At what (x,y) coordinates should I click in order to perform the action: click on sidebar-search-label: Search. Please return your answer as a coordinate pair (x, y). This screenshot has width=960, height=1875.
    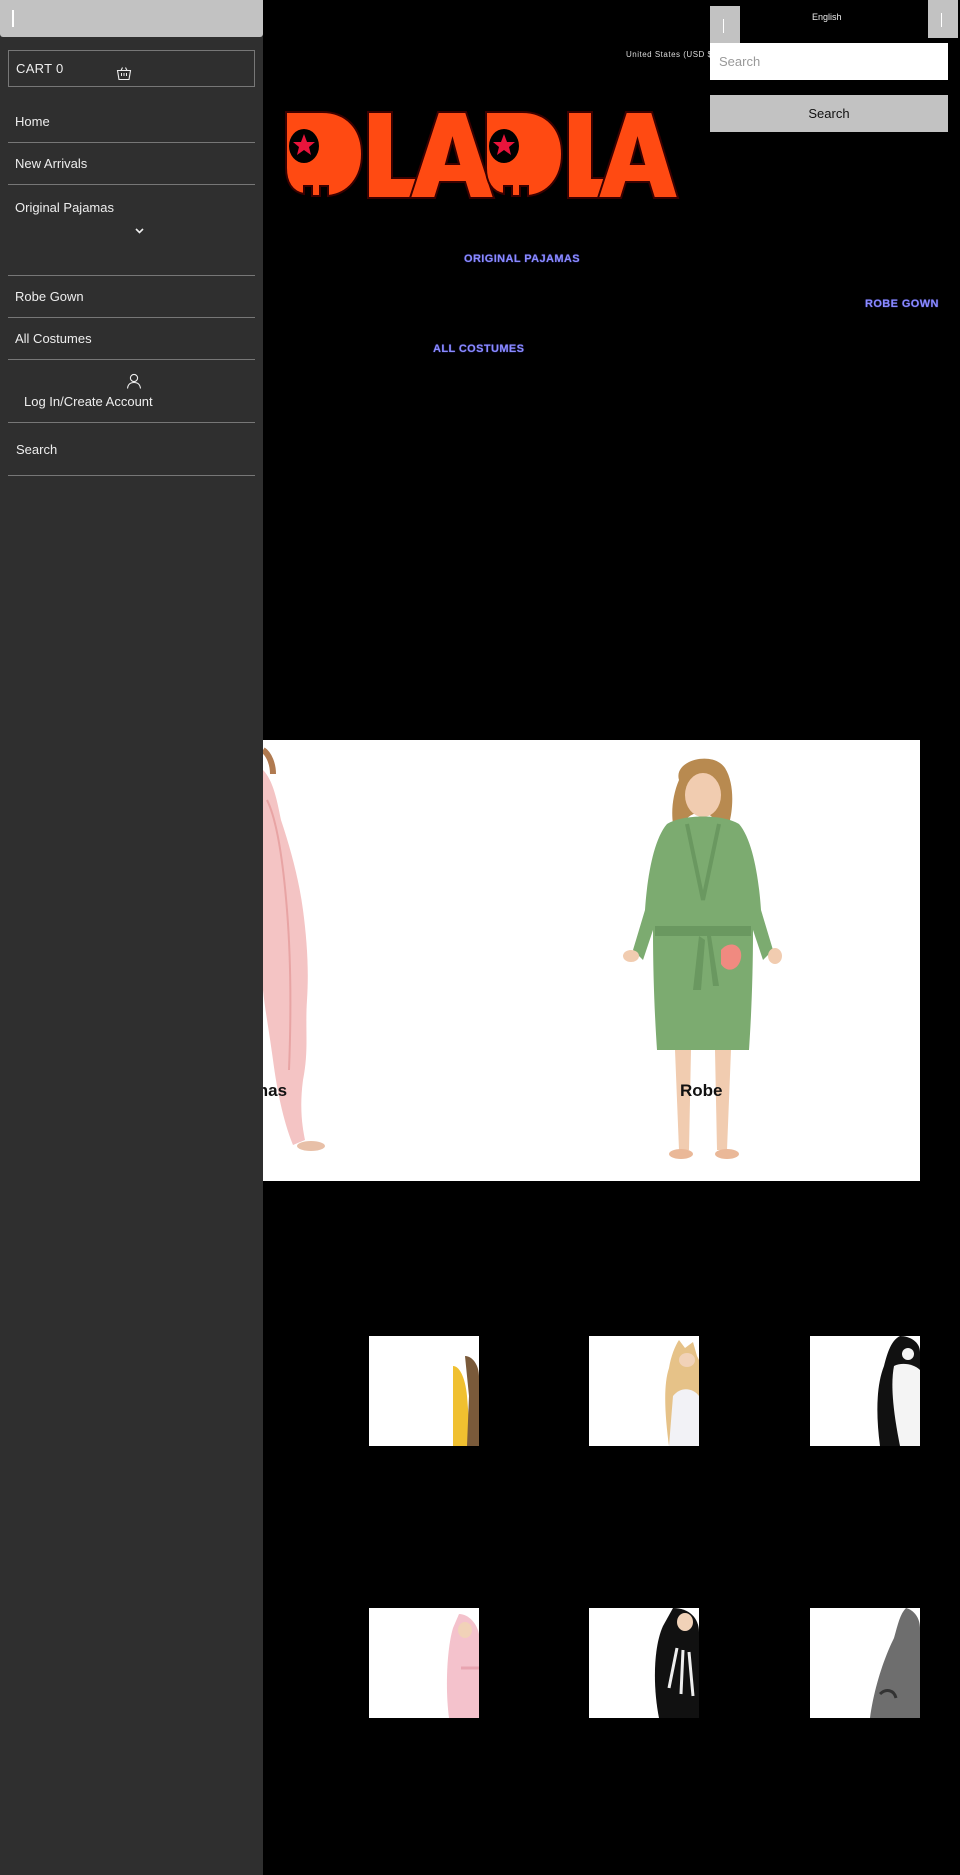
    Looking at the image, I should click on (37, 449).